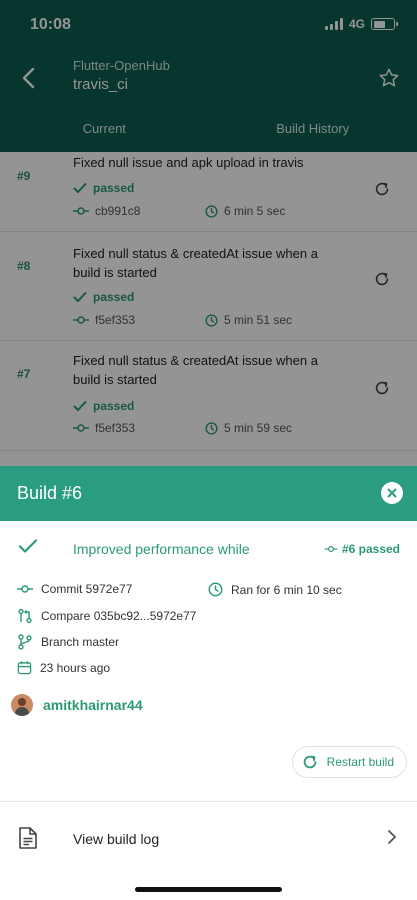 The width and height of the screenshot is (417, 900). I want to click on close-button, so click(392, 493).